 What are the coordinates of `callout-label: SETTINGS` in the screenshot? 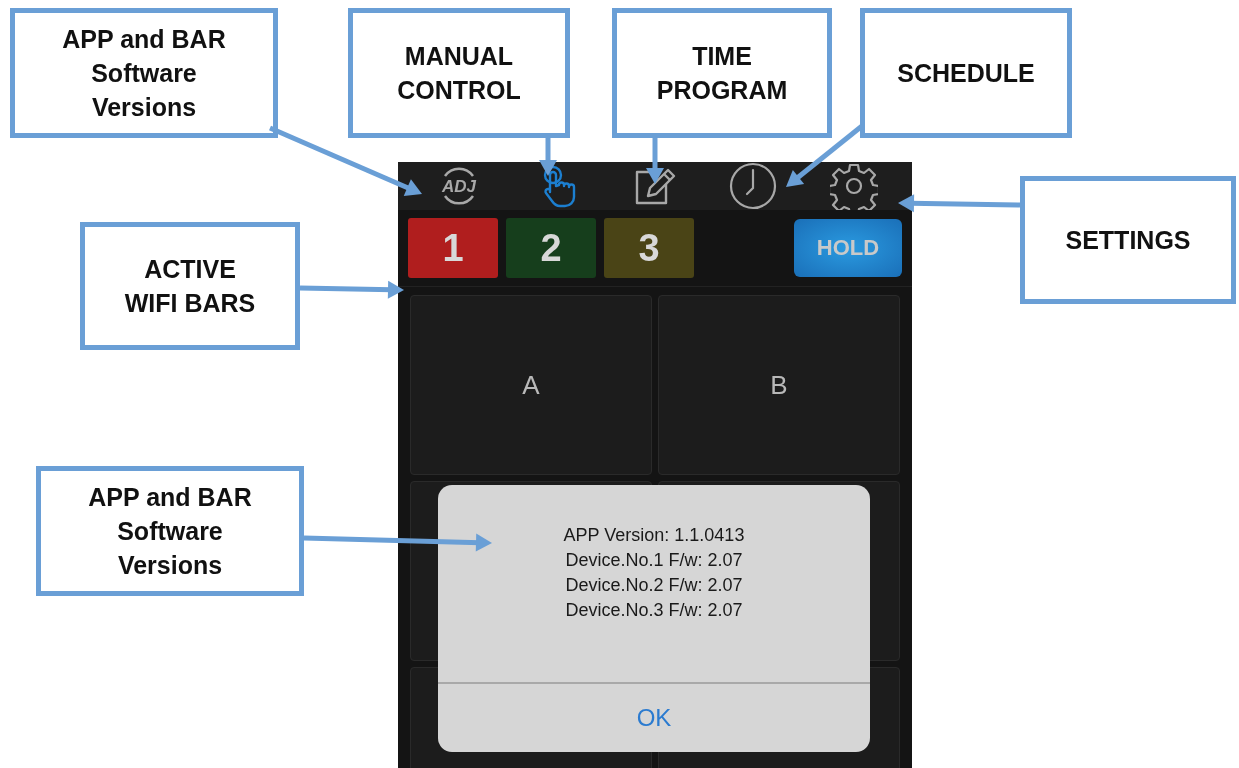 It's located at (1128, 240).